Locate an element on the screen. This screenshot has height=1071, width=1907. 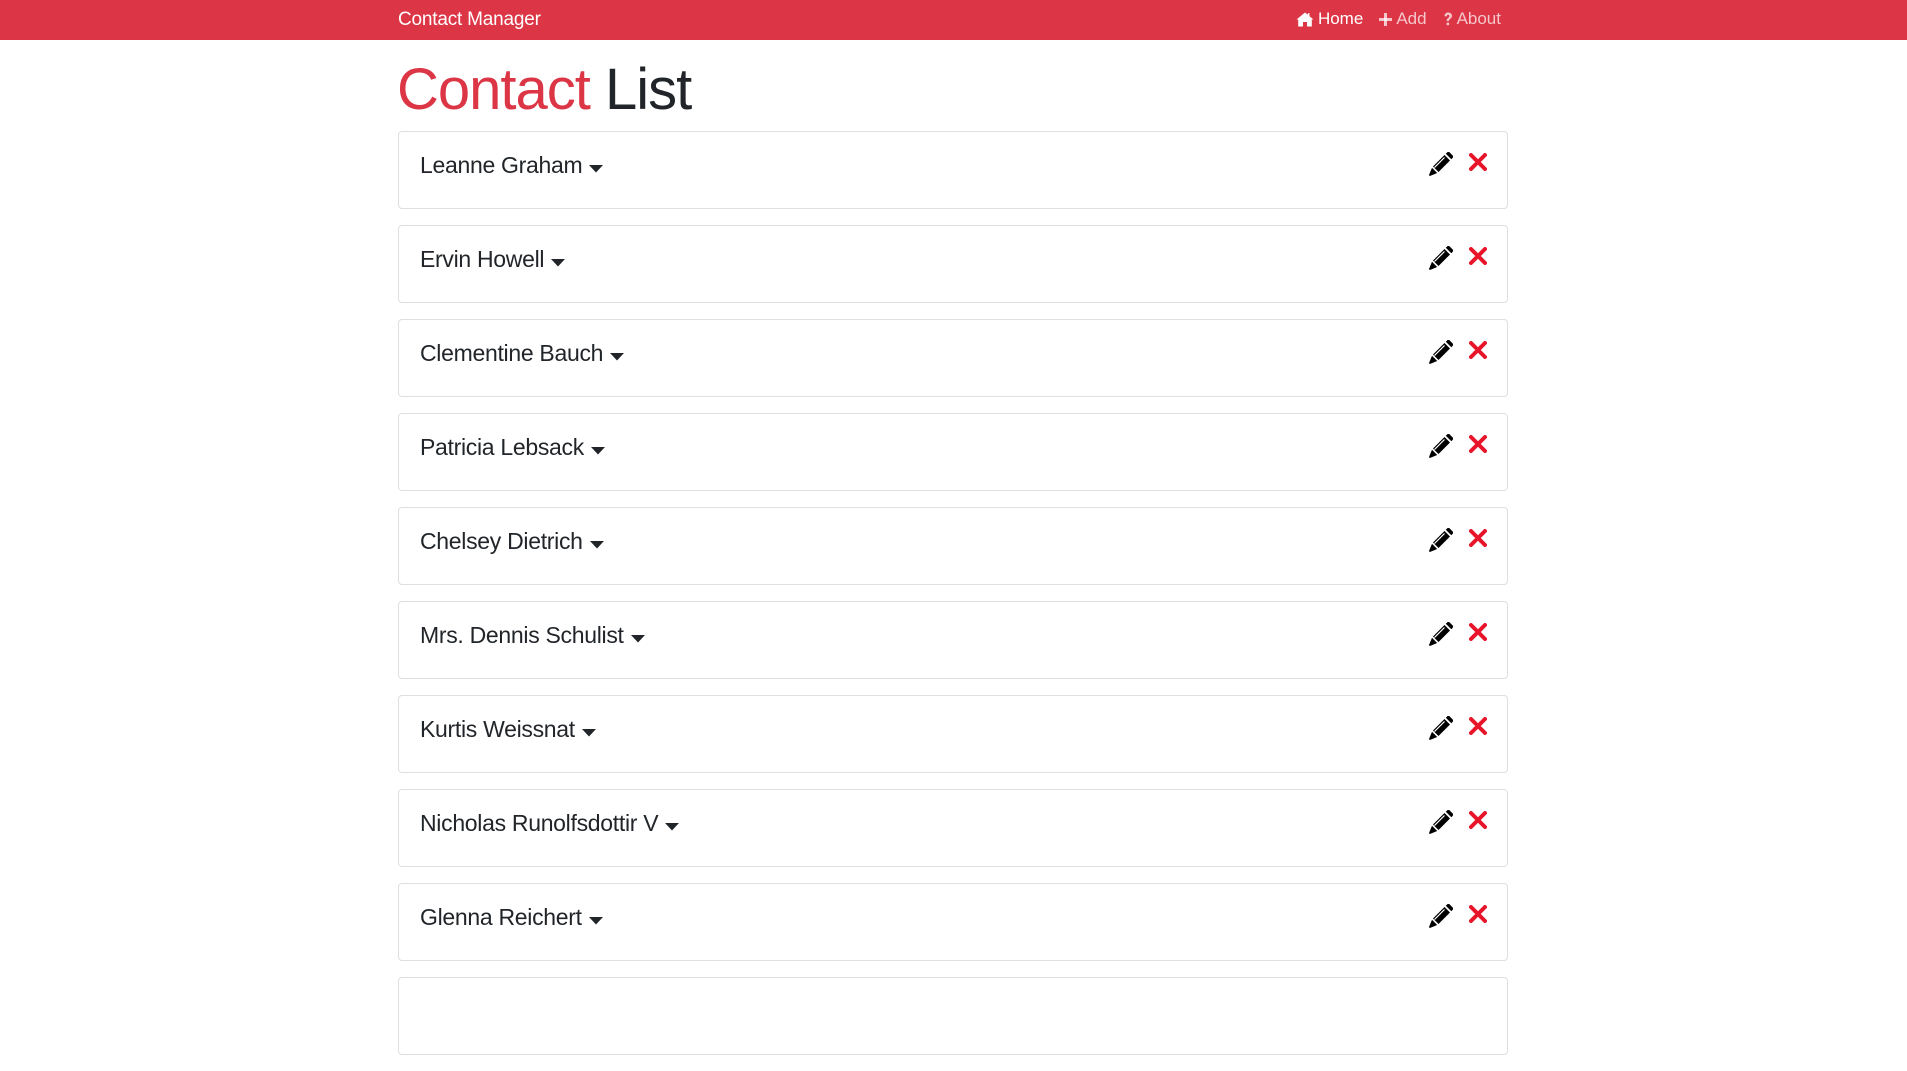
page-title: Contact List is located at coordinates (544, 89).